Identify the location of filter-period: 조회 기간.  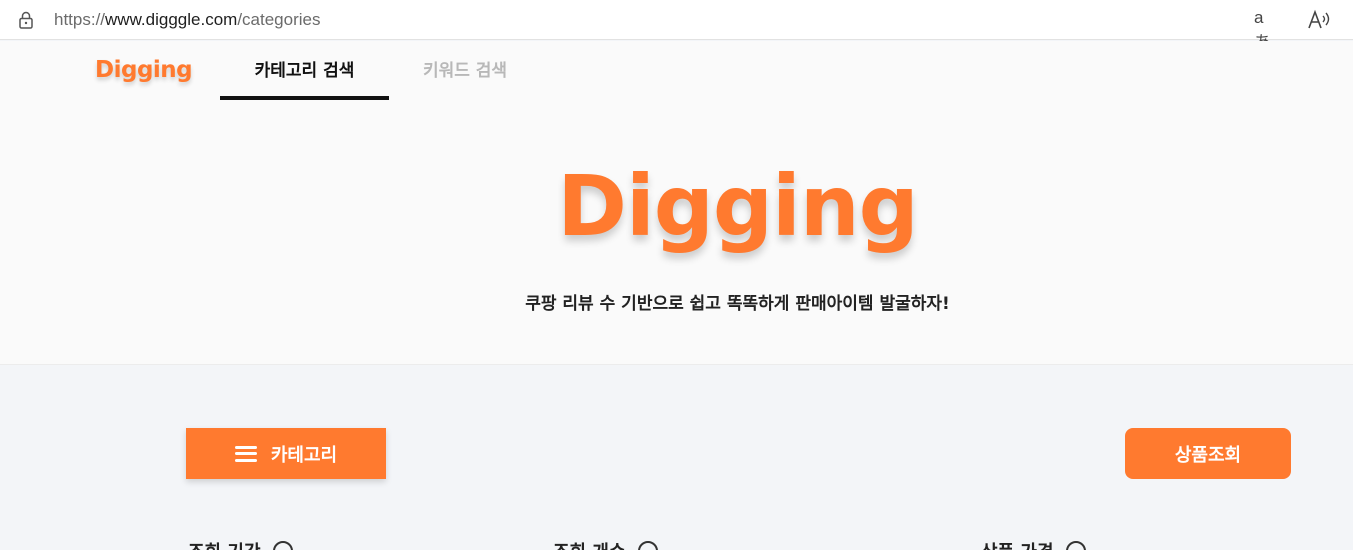
(240, 545).